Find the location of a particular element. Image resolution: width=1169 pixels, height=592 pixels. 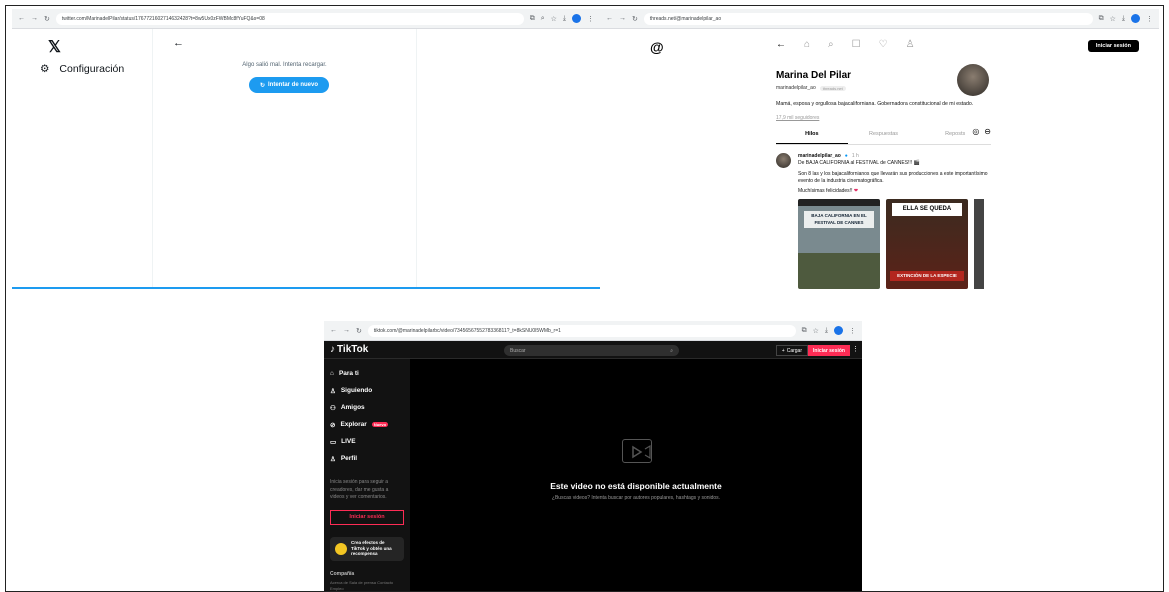

sidebar-item-live: ▭ LIVE is located at coordinates (367, 441).